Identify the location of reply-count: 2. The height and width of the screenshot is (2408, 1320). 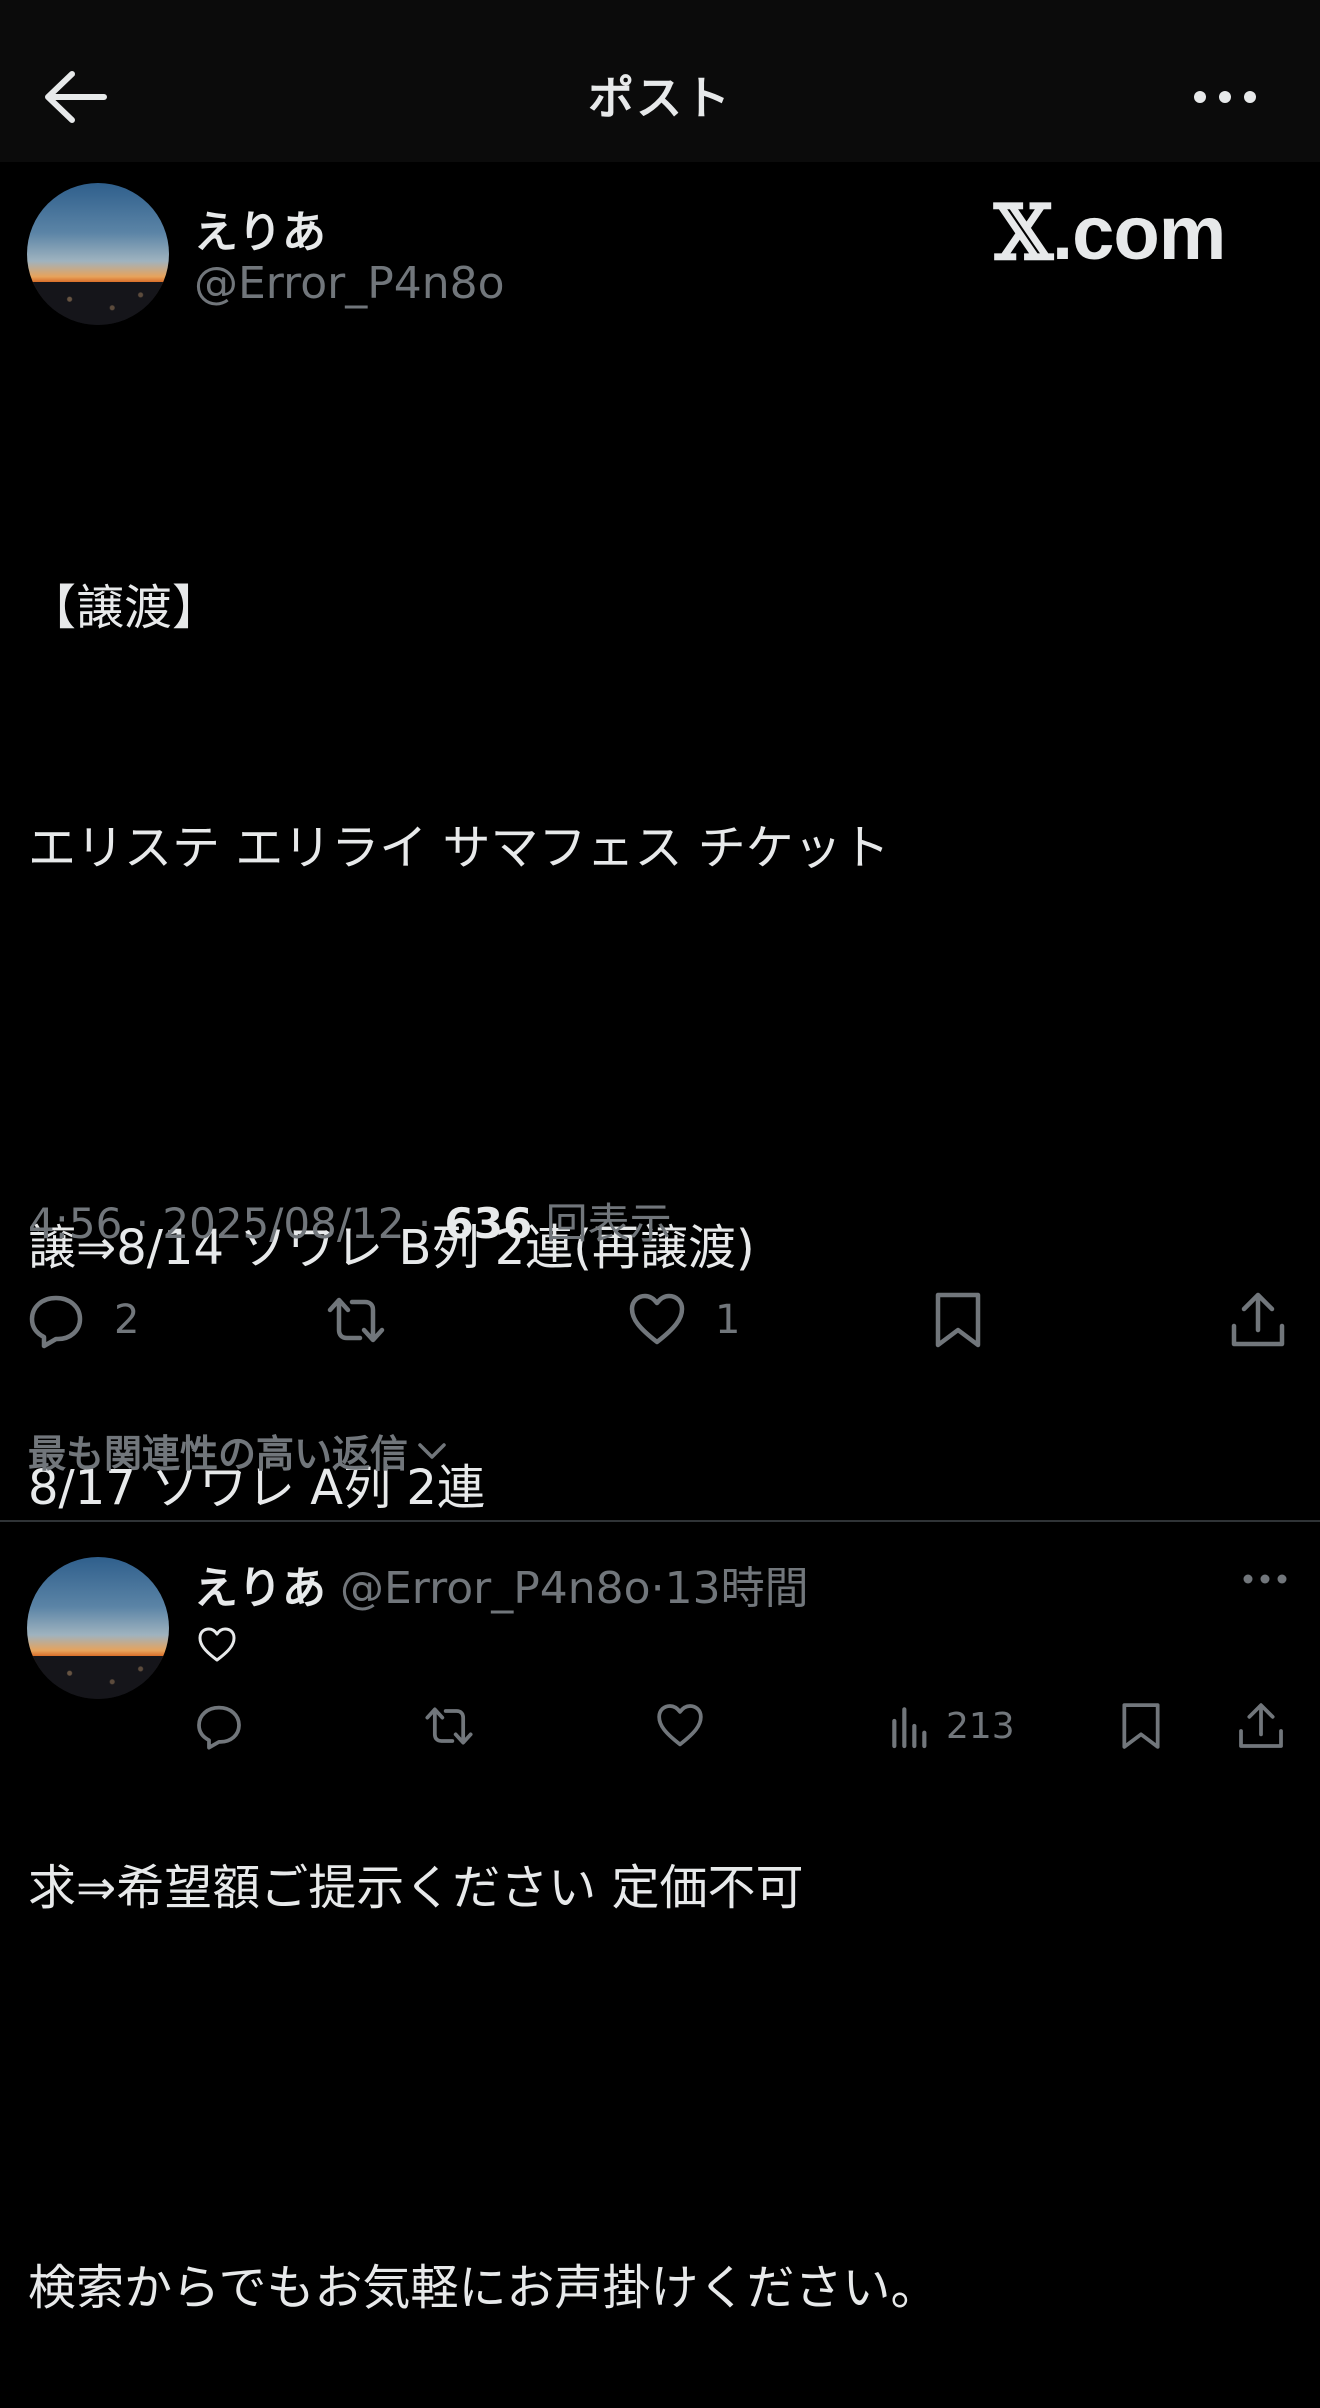
(127, 1320).